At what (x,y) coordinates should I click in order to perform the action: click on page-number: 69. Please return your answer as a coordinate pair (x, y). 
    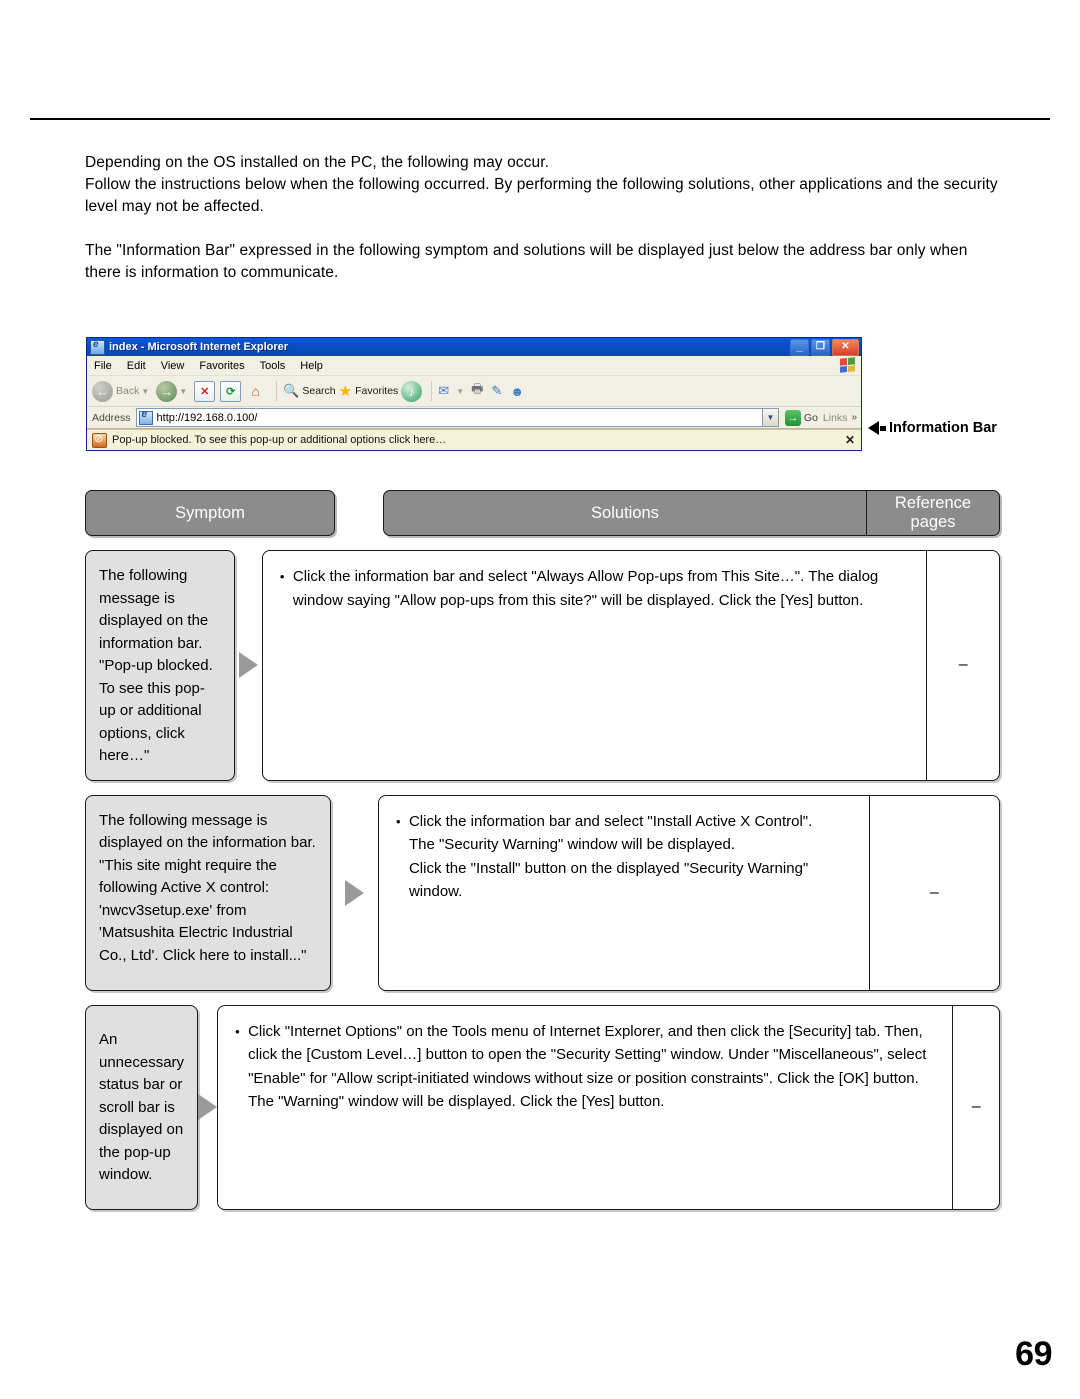
    Looking at the image, I should click on (1033, 1354).